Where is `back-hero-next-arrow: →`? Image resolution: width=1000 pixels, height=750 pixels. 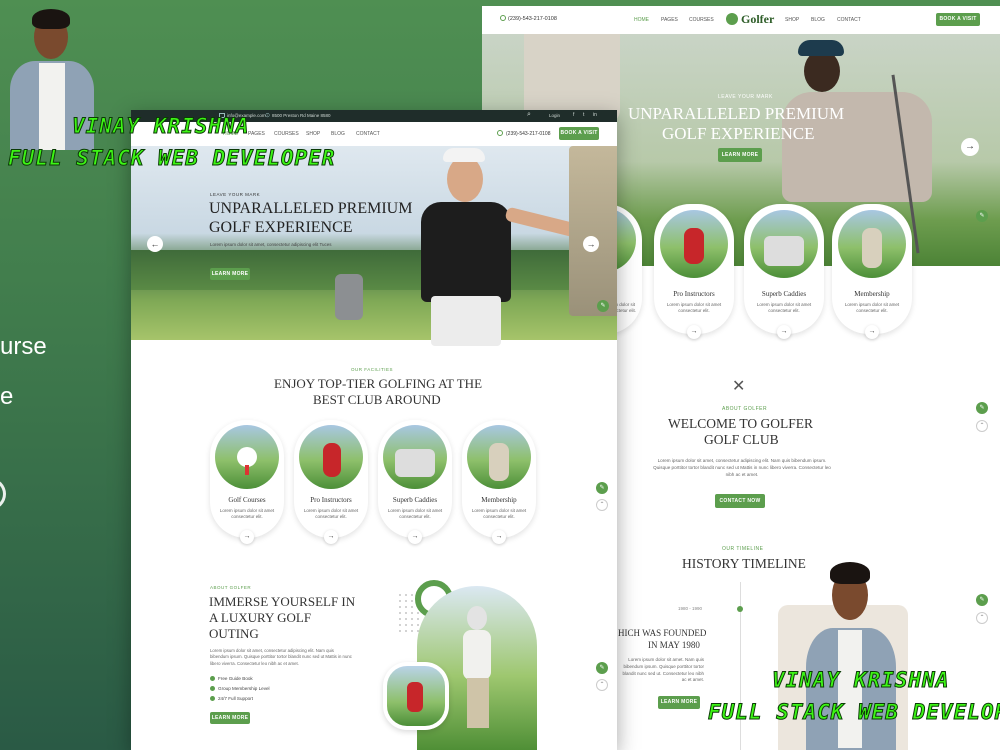 back-hero-next-arrow: → is located at coordinates (970, 147).